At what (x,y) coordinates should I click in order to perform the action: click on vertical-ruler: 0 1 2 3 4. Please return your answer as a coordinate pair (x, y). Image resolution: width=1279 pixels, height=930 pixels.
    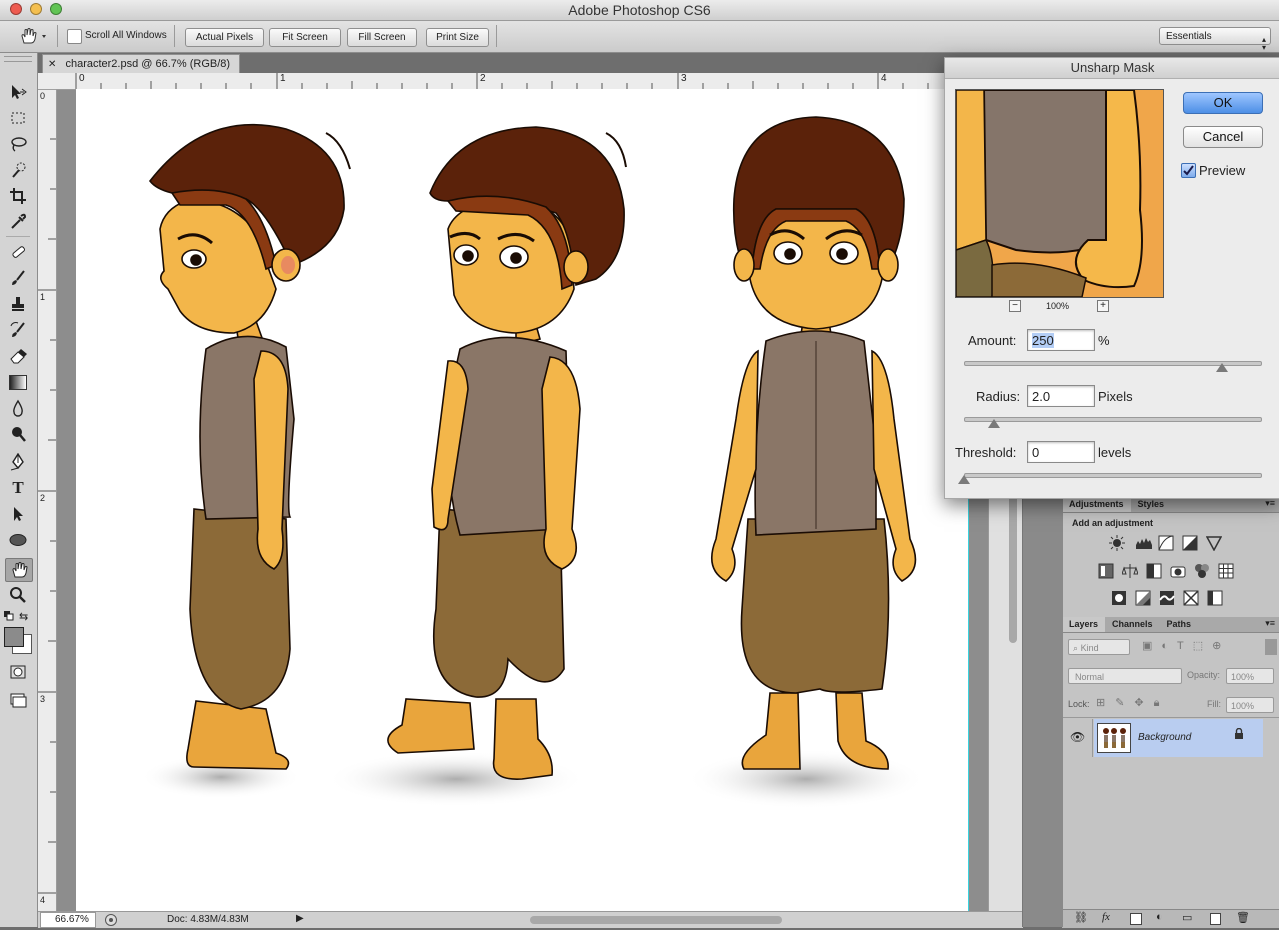
    Looking at the image, I should click on (47, 500).